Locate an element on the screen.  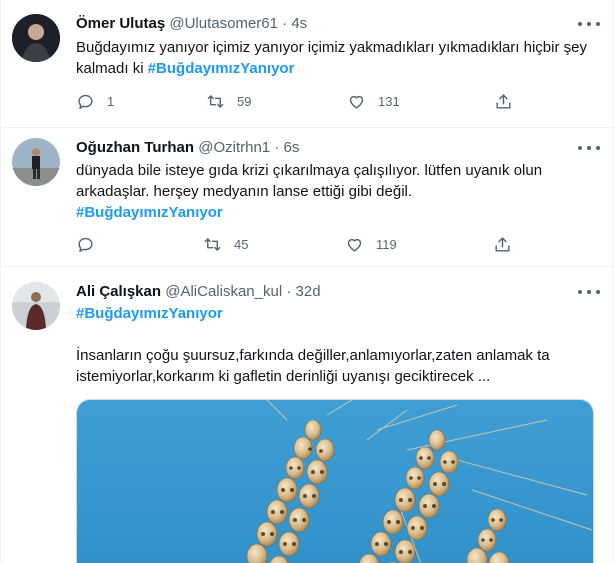
tweet-header: Ali Çalışkan @AliCaliskan_kul · 32d is located at coordinates (198, 292).